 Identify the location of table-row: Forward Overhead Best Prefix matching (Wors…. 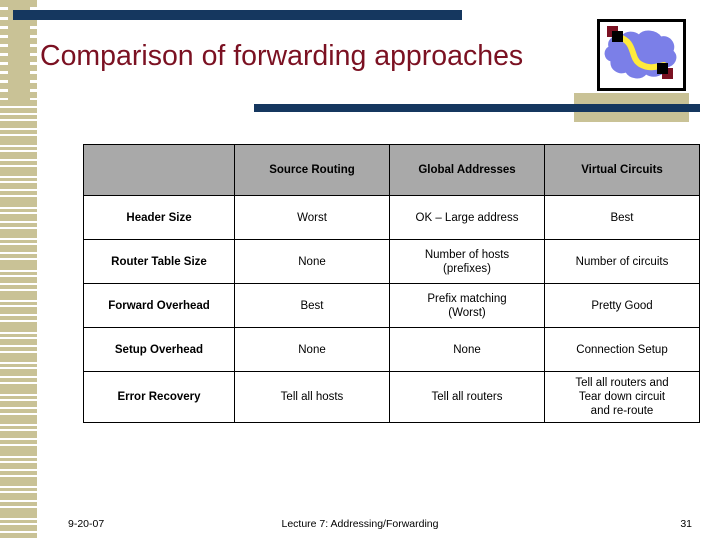
(391, 305).